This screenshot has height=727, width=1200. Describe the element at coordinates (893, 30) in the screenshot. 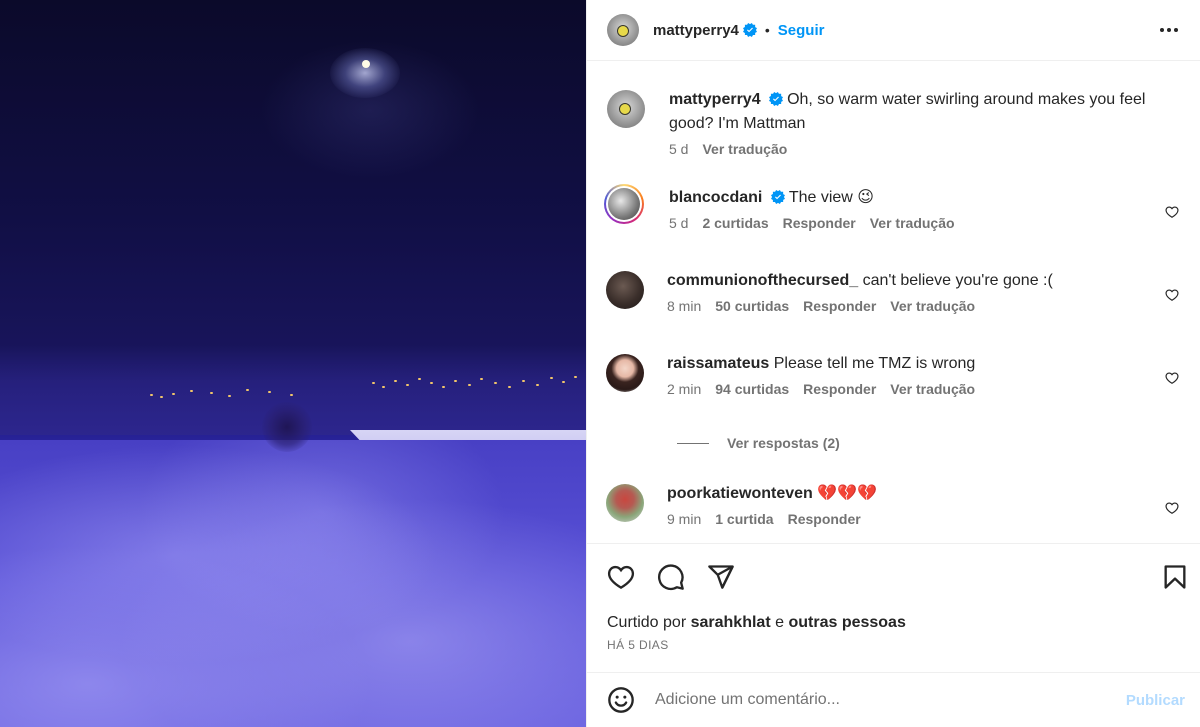

I see `post-header: mattyperry4 • Seguir` at that location.